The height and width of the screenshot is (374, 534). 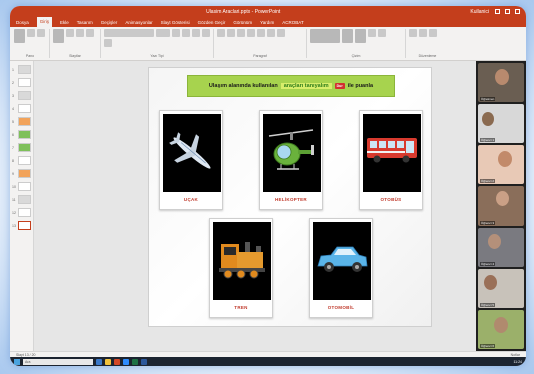 What do you see at coordinates (21, 147) in the screenshot?
I see `slide-thumb: 7` at bounding box center [21, 147].